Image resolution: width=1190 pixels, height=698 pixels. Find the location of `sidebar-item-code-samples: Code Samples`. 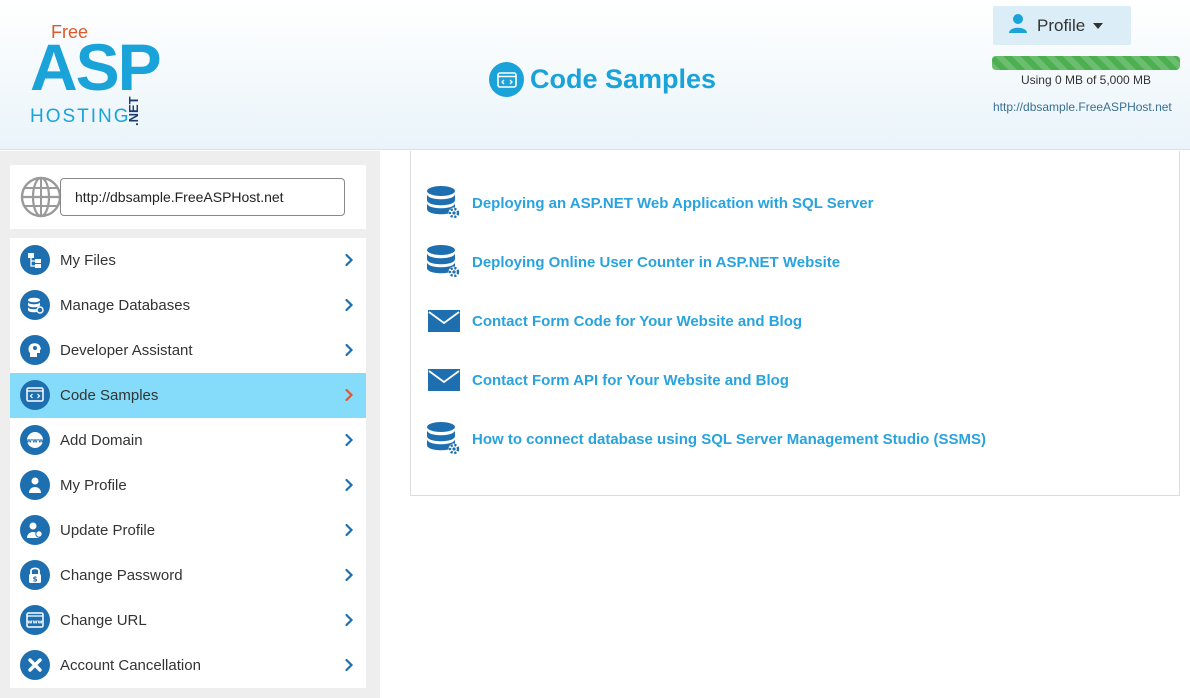

sidebar-item-code-samples: Code Samples is located at coordinates (188, 395).